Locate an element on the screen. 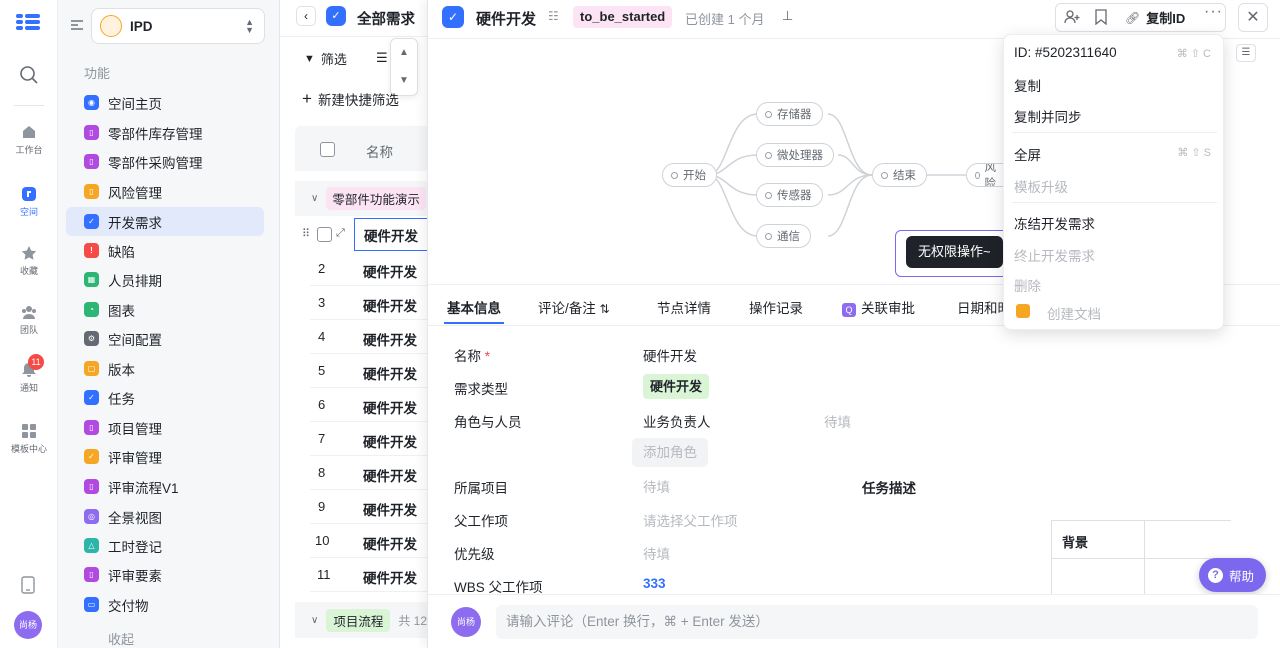 The height and width of the screenshot is (648, 1280). link-icon: 🔗︎ is located at coordinates (1133, 17).